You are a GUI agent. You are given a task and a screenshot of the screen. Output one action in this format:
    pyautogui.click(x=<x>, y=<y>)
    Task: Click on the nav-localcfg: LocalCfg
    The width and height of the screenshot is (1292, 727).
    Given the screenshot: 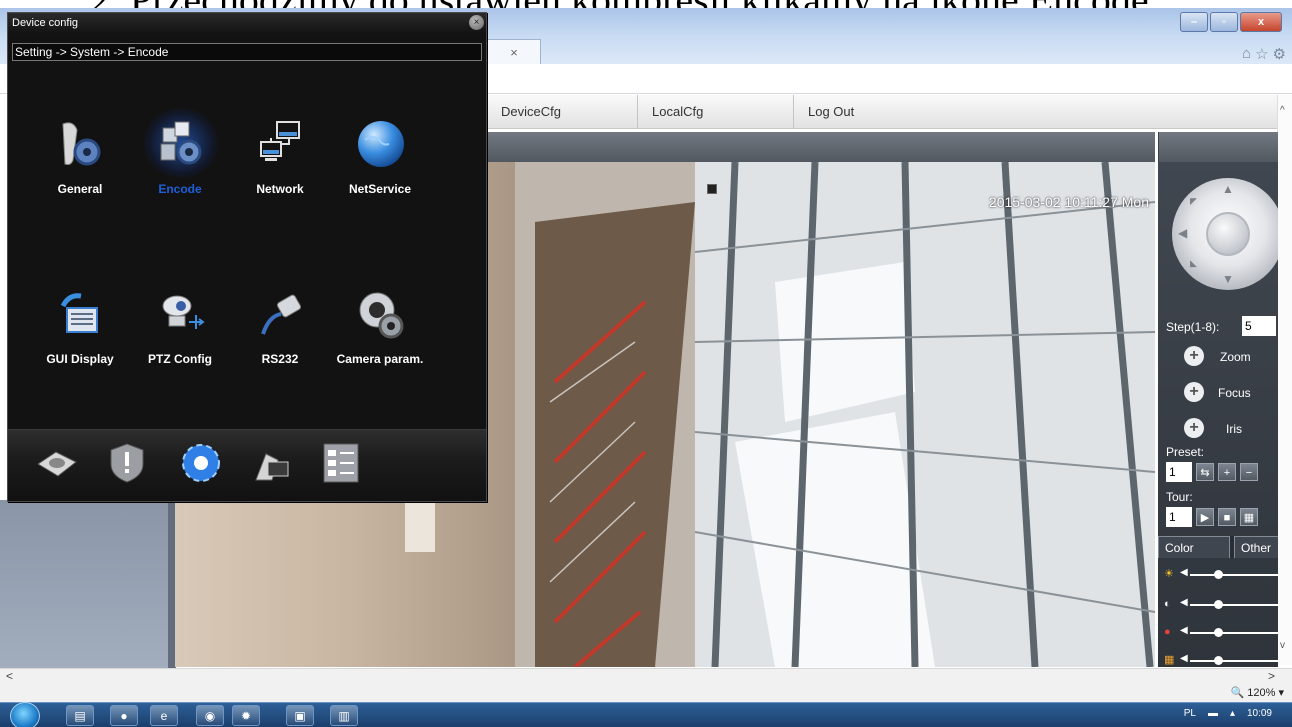 What is the action you would take?
    pyautogui.click(x=715, y=112)
    